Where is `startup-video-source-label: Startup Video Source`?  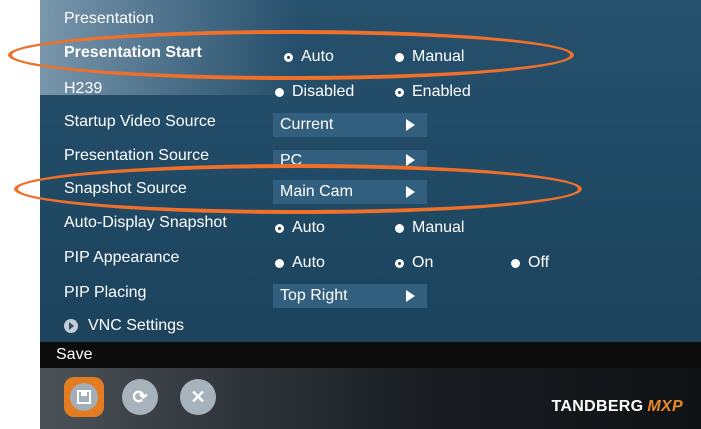
startup-video-source-label: Startup Video Source is located at coordinates (140, 121).